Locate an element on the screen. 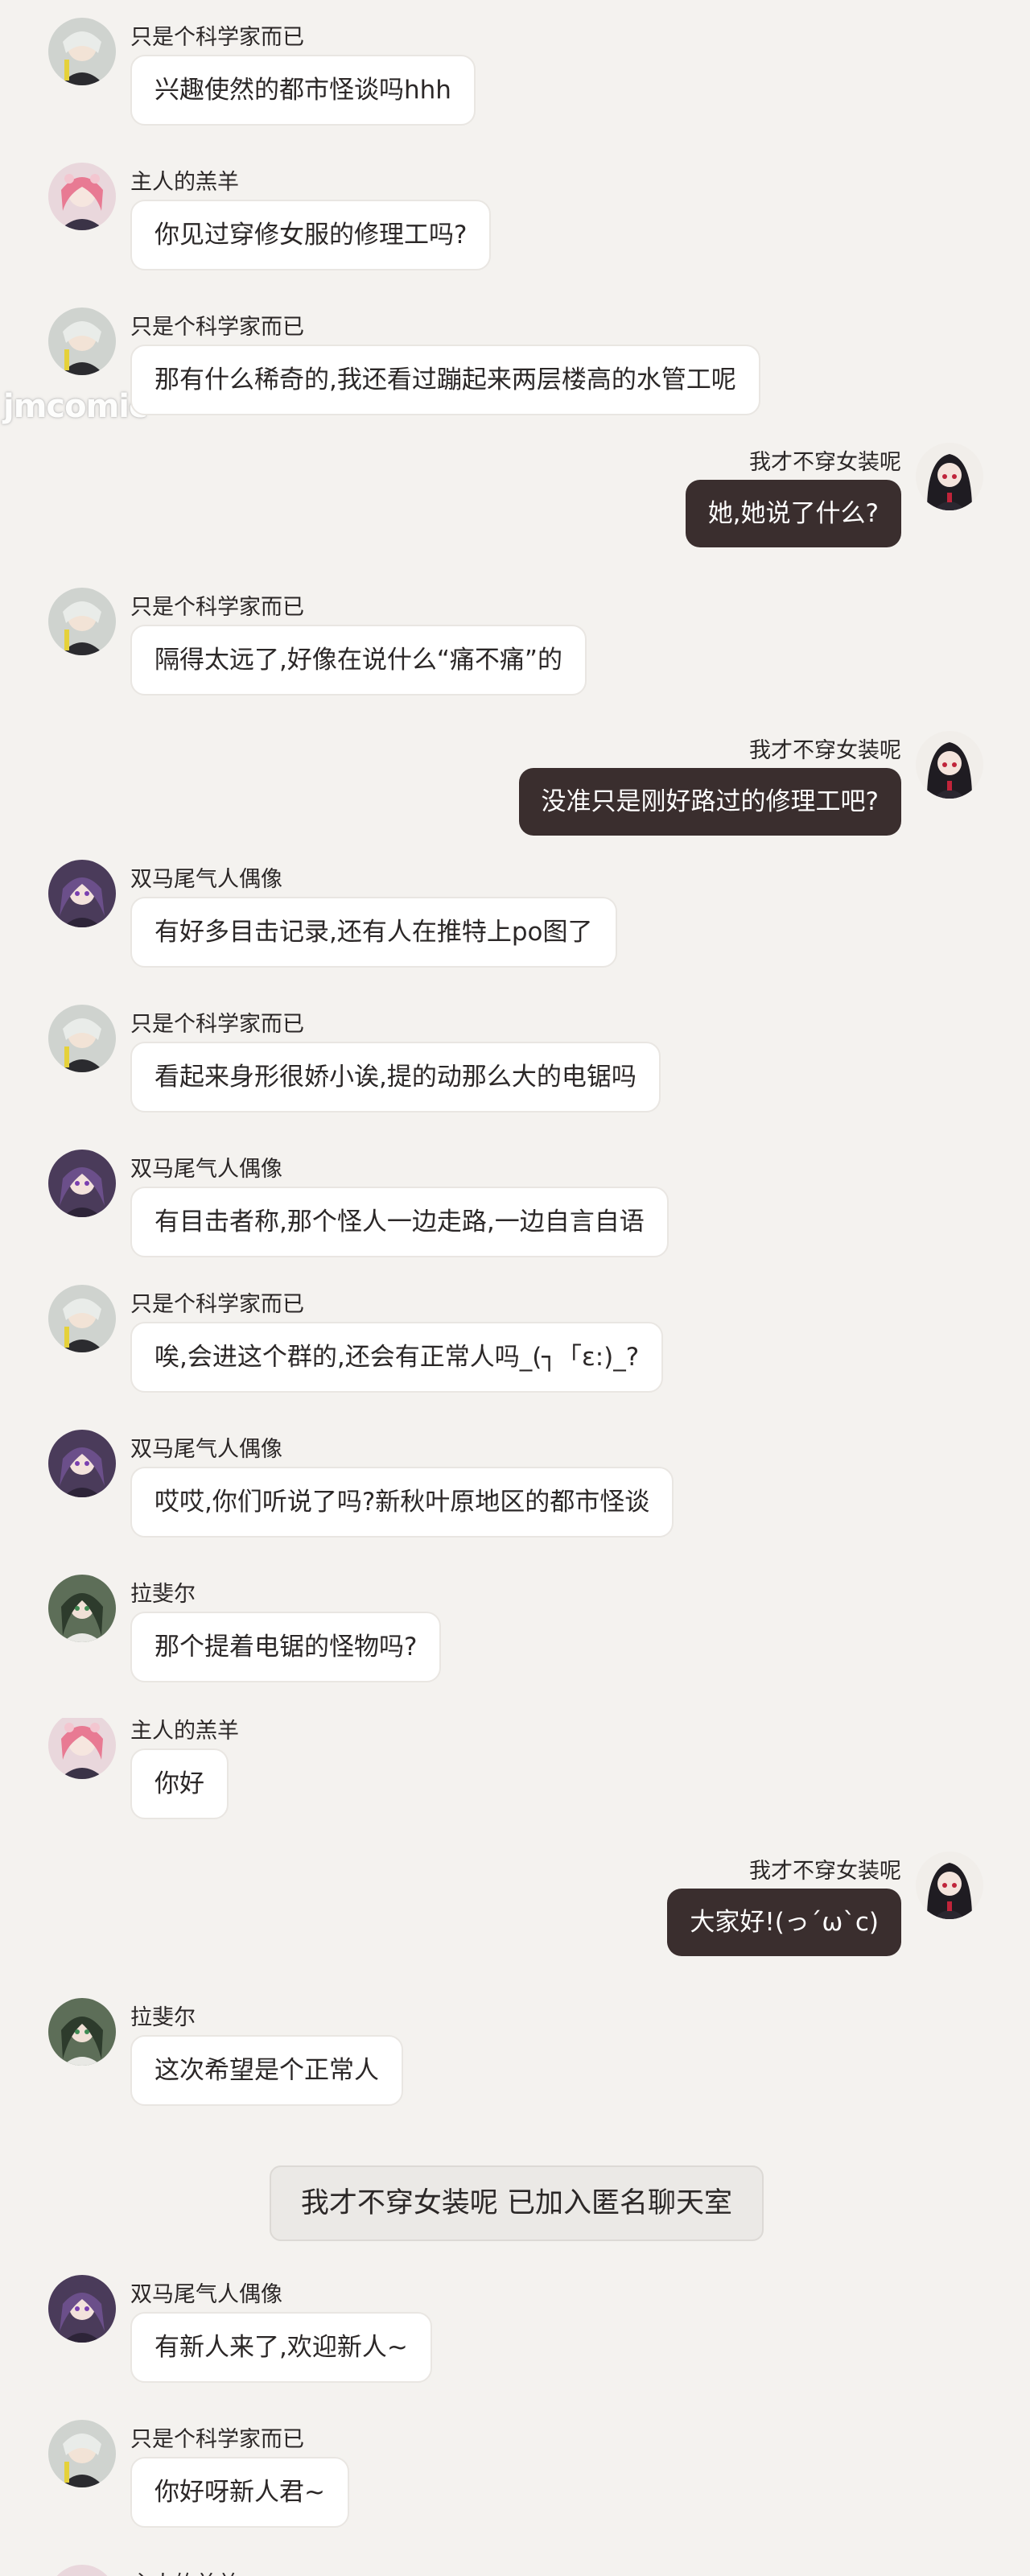 This screenshot has height=2576, width=1030. system-notice: 我才不穿女装呢 已加入匿名聊天室 is located at coordinates (517, 2203).